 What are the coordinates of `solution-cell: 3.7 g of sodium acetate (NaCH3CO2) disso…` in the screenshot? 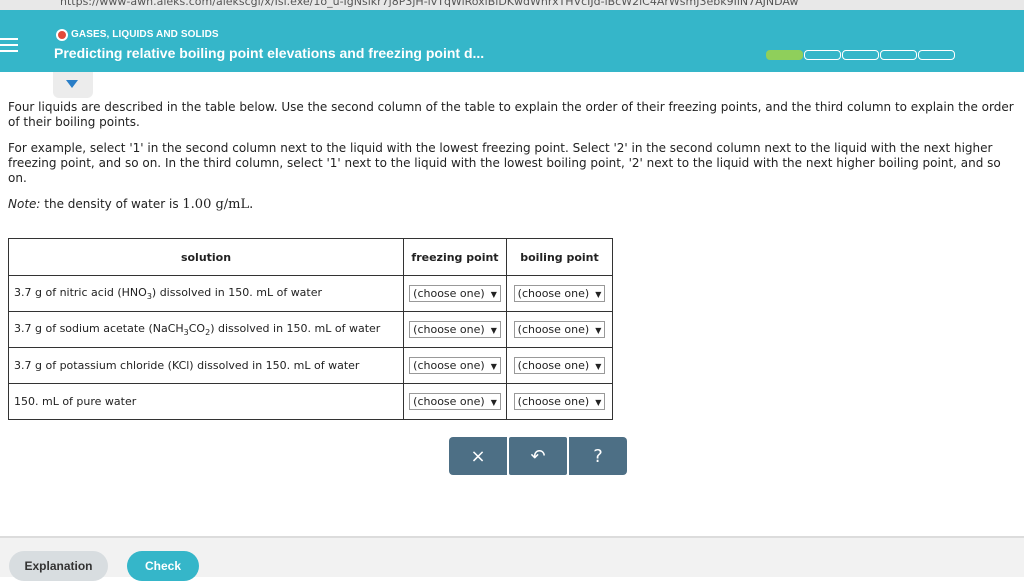 It's located at (206, 329).